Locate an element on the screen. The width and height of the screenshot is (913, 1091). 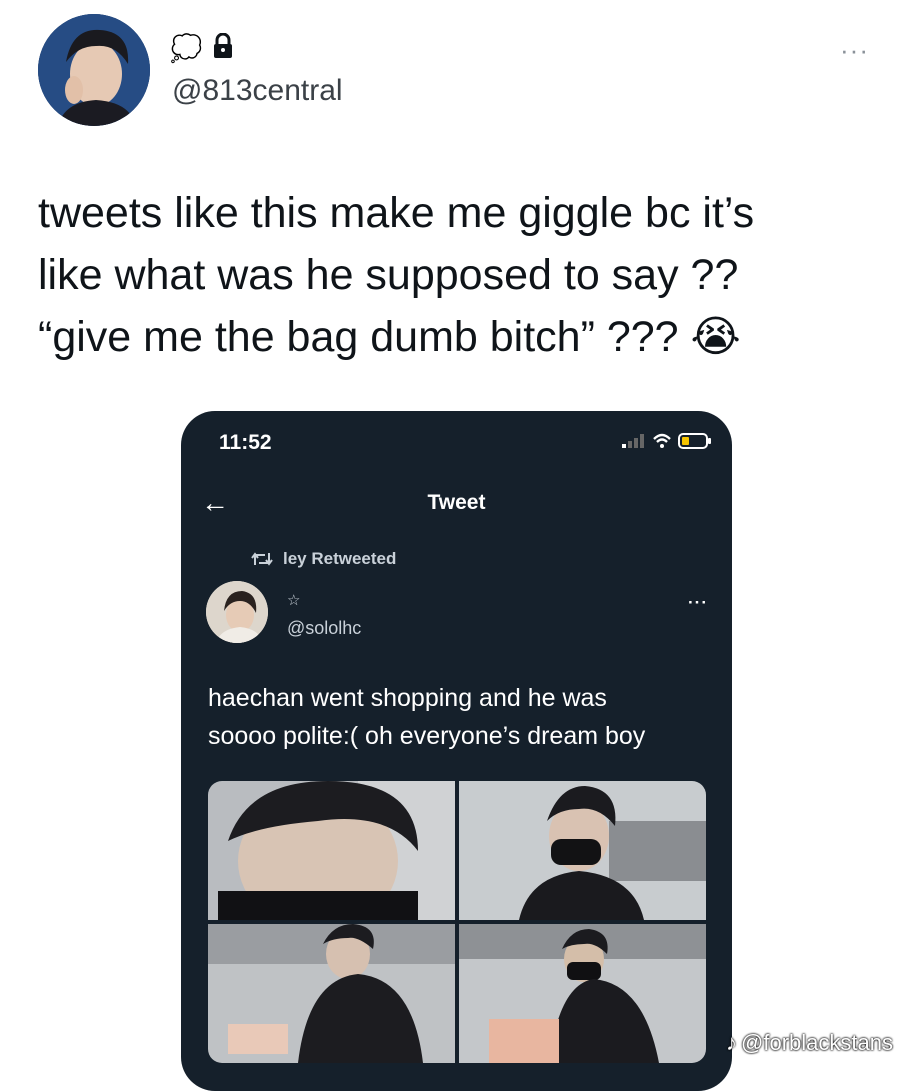
status-time: 11:52 is located at coordinates (245, 442).